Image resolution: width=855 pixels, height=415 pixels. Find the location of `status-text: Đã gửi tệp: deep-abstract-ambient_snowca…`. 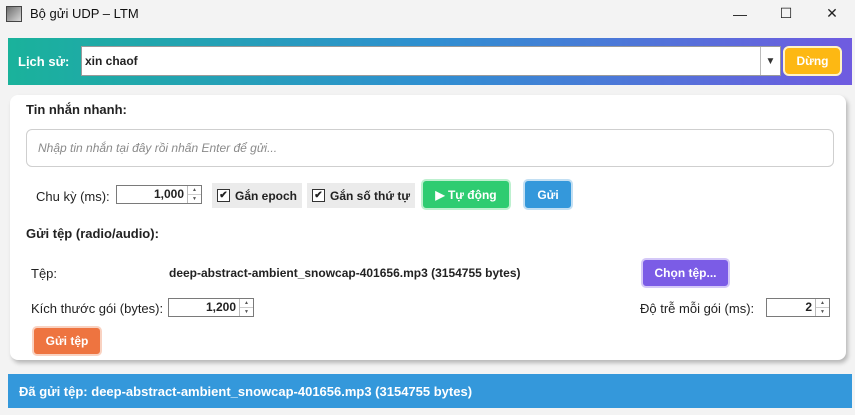

status-text: Đã gửi tệp: deep-abstract-ambient_snowca… is located at coordinates (246, 391).